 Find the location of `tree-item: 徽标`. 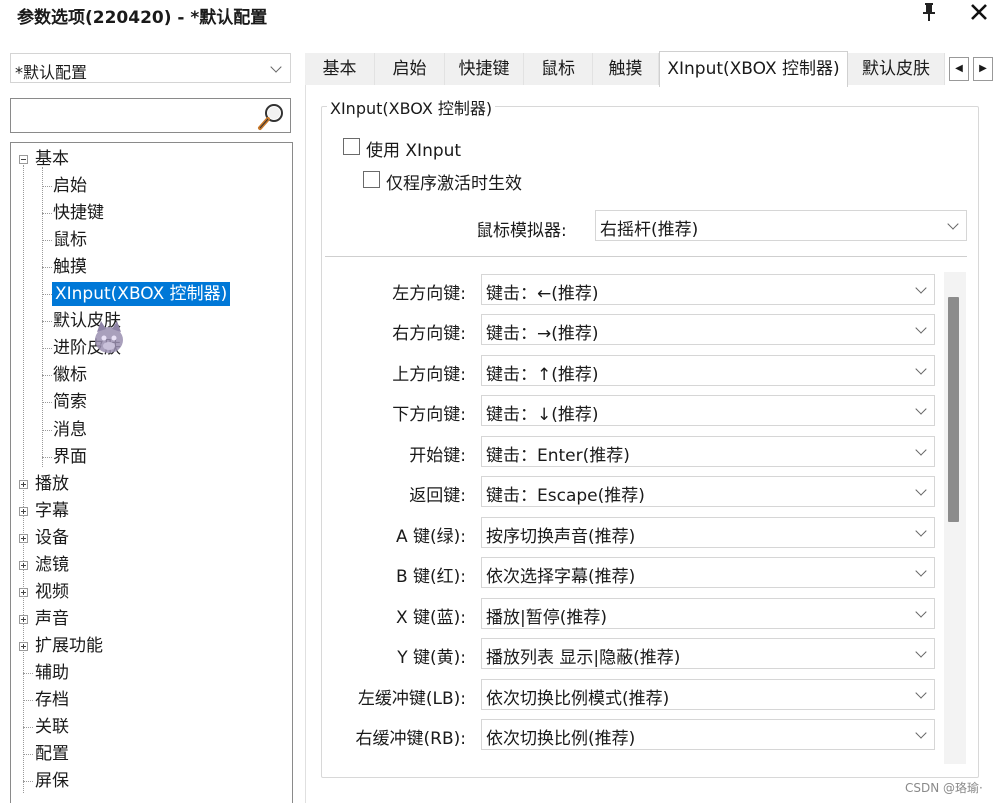

tree-item: 徽标 is located at coordinates (70, 375).